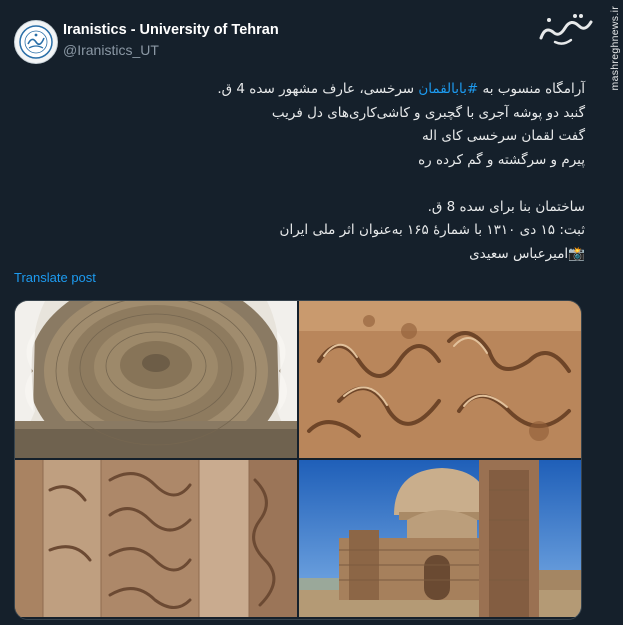 The height and width of the screenshot is (625, 623). Describe the element at coordinates (448, 89) in the screenshot. I see `hashtag-link: #بابالقمان` at that location.